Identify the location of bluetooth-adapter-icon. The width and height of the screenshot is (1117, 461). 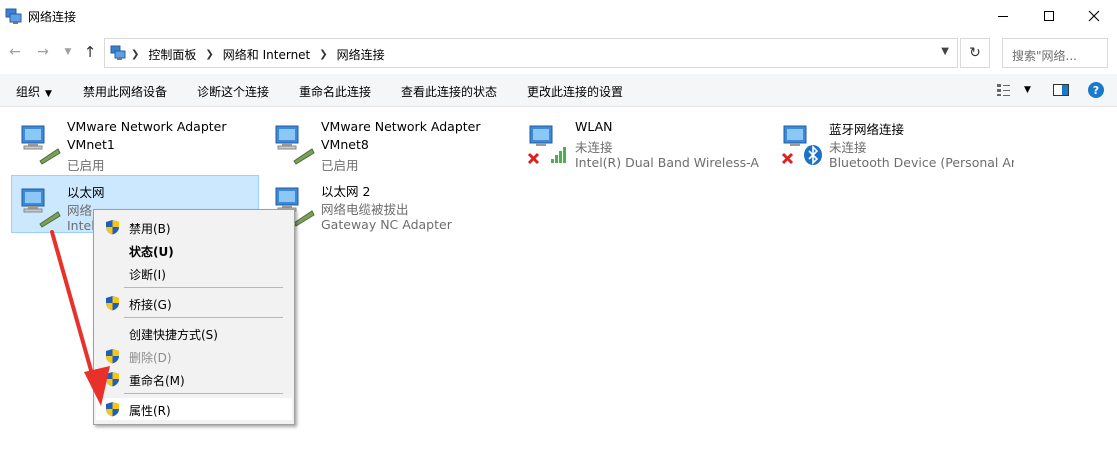
(801, 145).